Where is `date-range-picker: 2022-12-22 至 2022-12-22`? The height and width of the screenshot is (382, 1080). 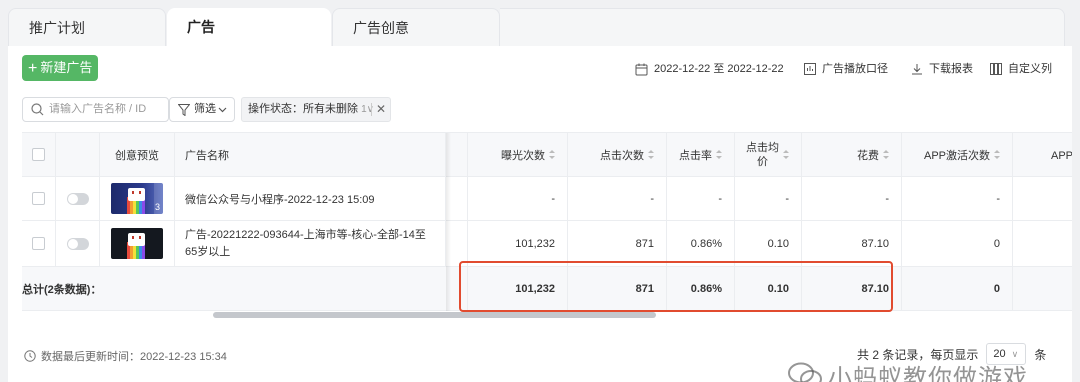
date-range-picker: 2022-12-22 至 2022-12-22 is located at coordinates (709, 69).